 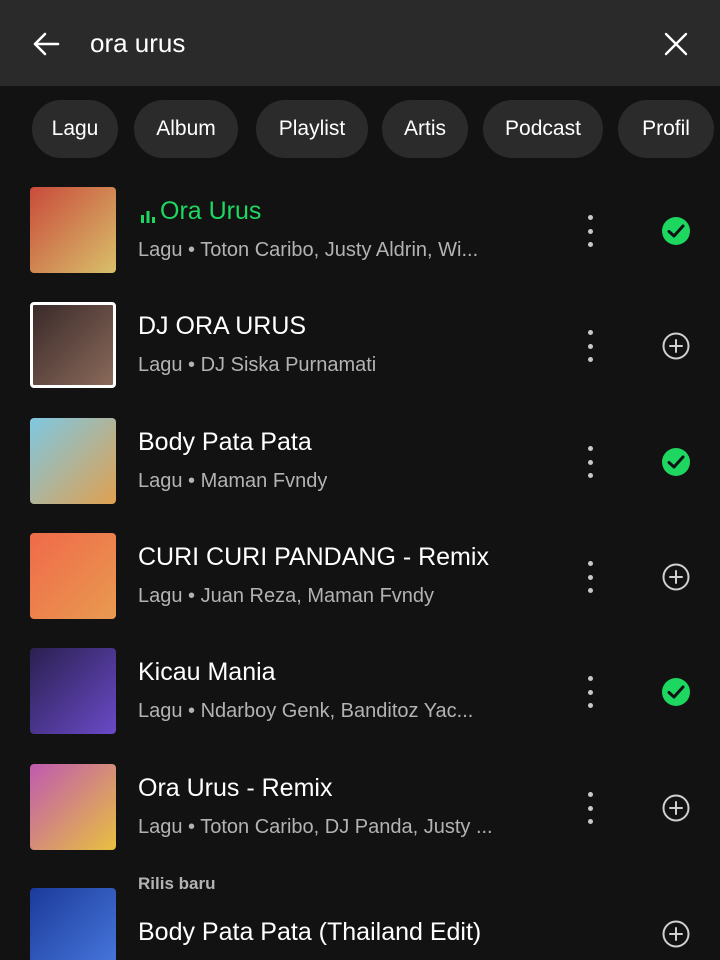 What do you see at coordinates (233, 481) in the screenshot?
I see `track-subtitle: Lagu • Maman Fvndy` at bounding box center [233, 481].